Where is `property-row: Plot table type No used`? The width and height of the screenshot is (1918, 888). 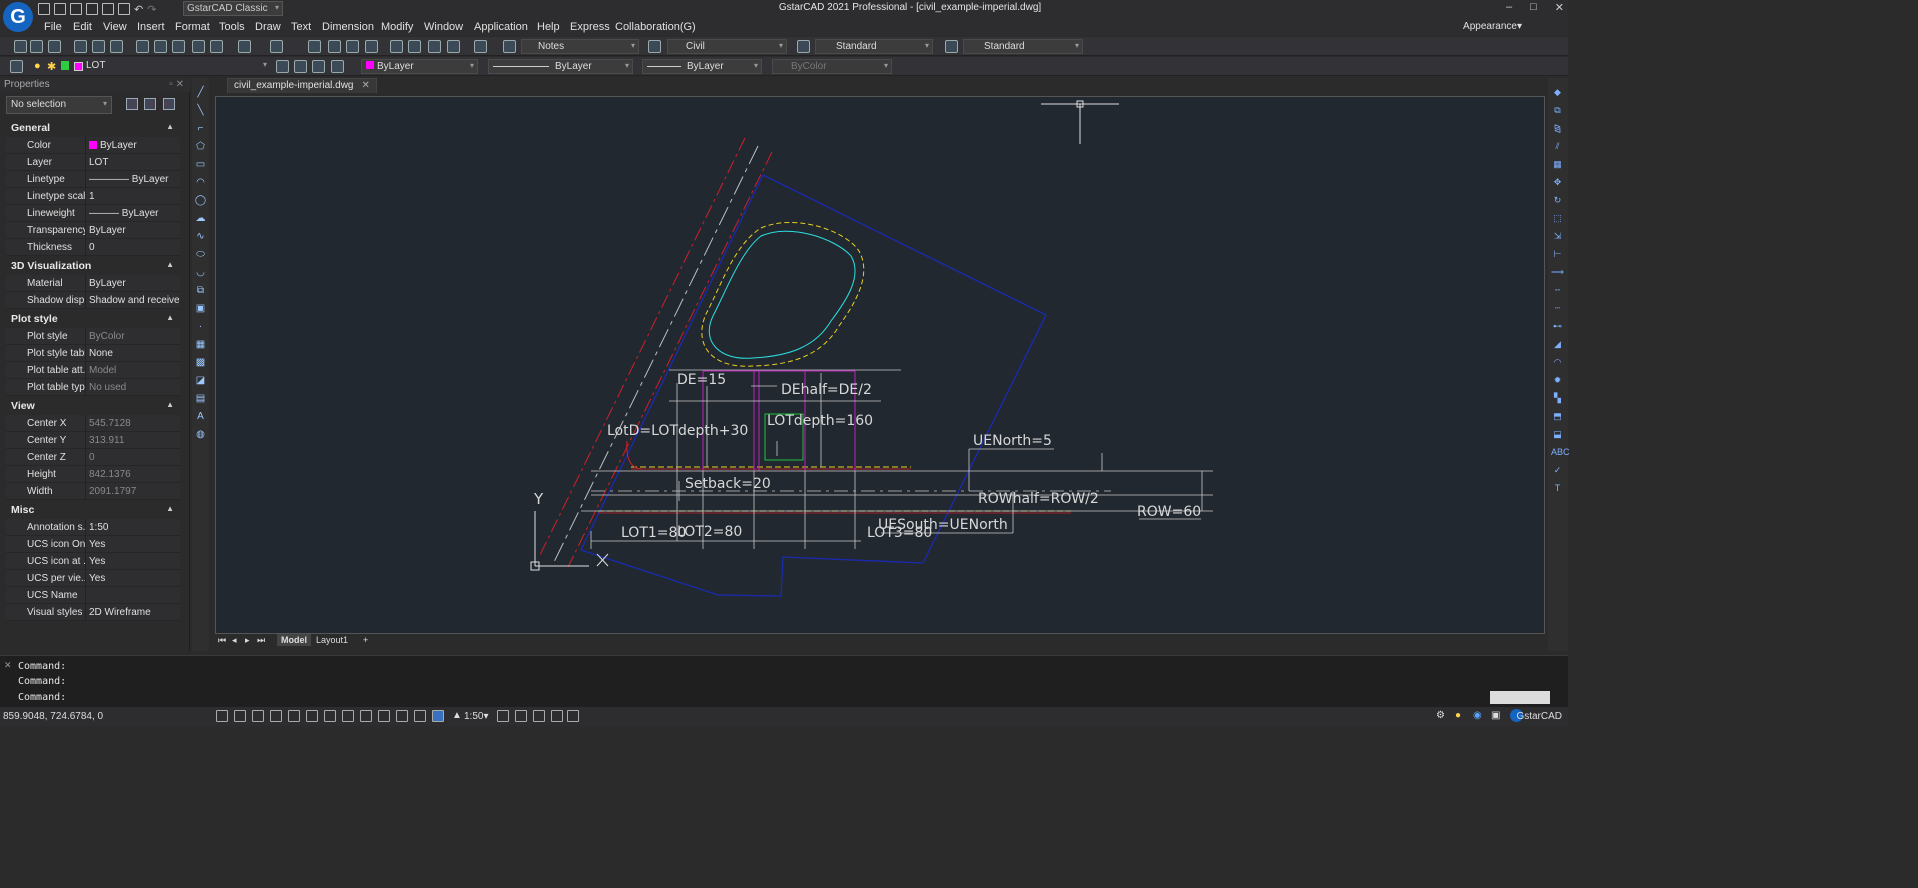 property-row: Plot table type No used is located at coordinates (93, 387).